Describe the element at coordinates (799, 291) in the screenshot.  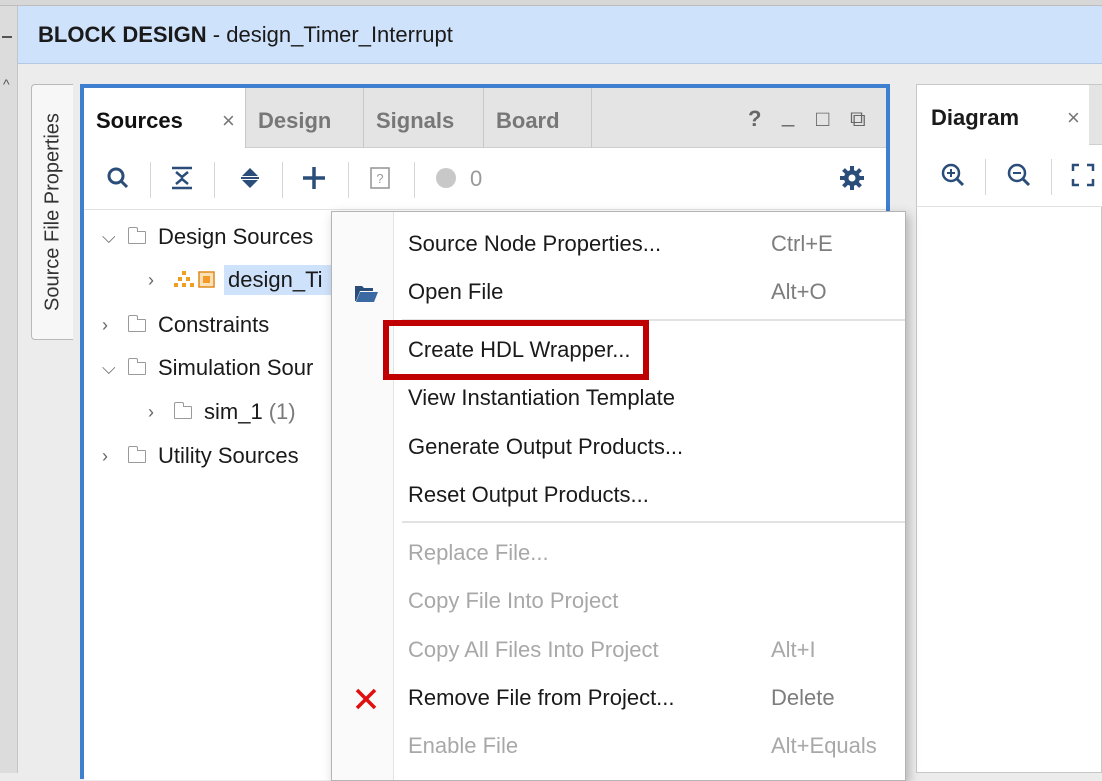
I see `menu-item-shortcut: Alt+O` at that location.